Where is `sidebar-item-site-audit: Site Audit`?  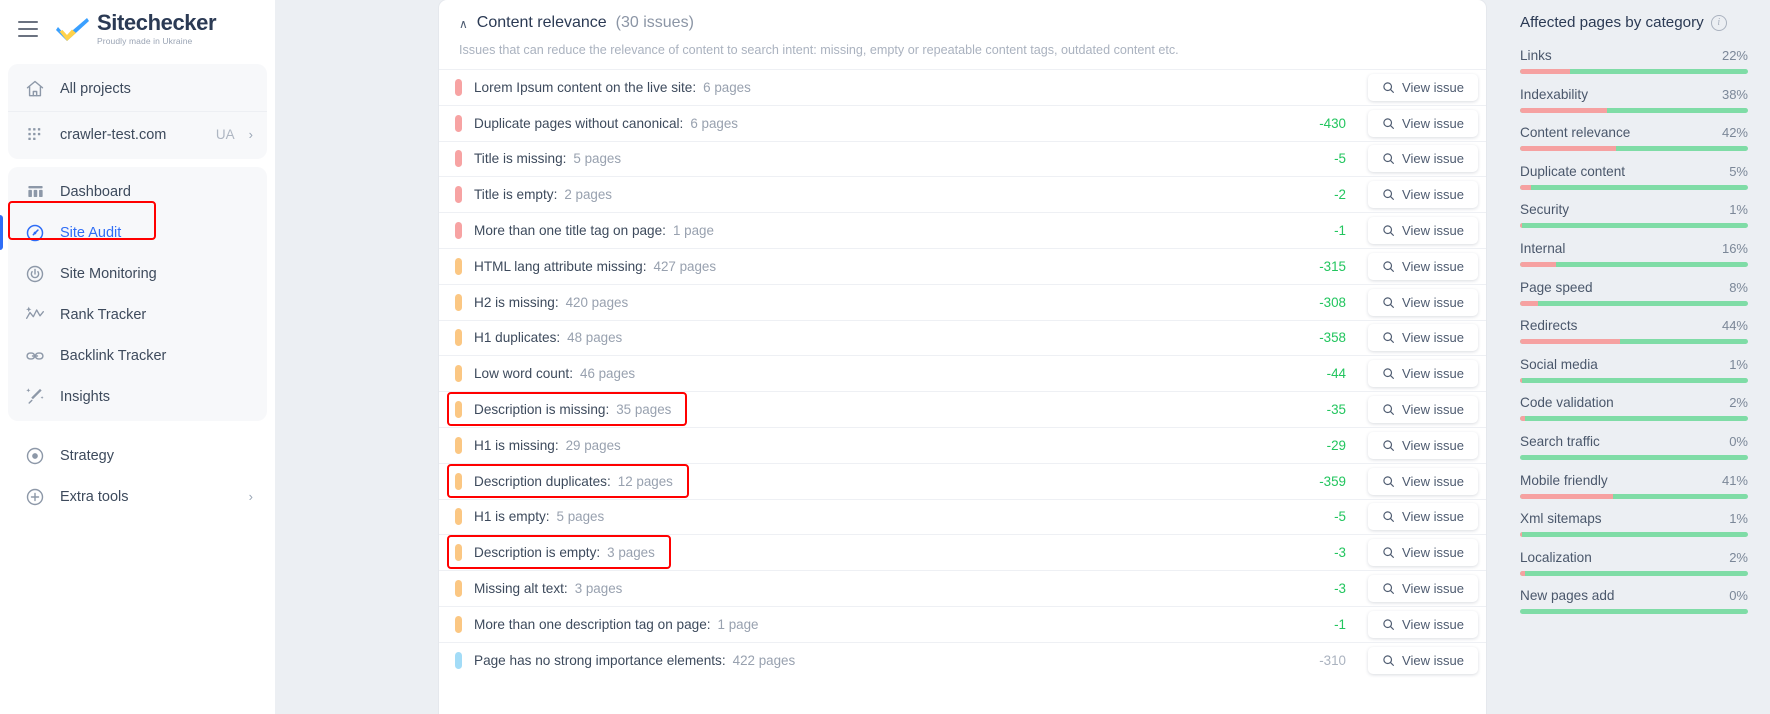
sidebar-item-site-audit: Site Audit is located at coordinates (133, 232).